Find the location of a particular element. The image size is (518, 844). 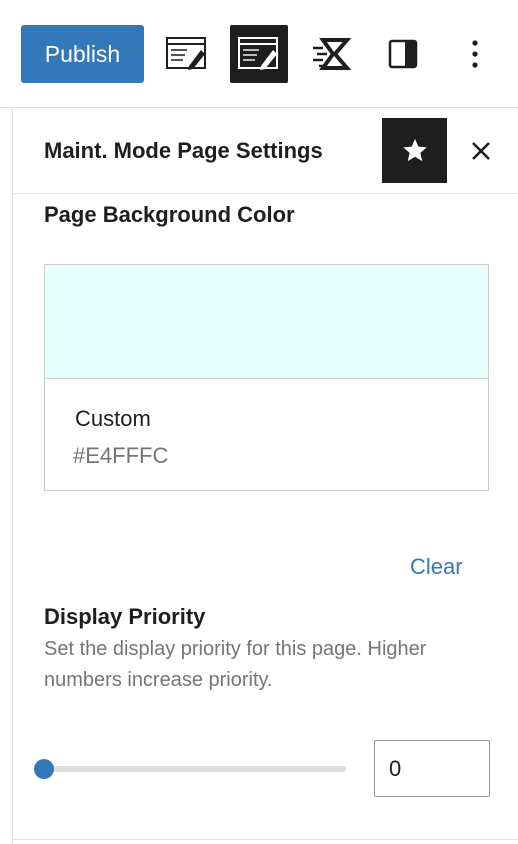

color-hex-value: #E4FFFC is located at coordinates (121, 455).